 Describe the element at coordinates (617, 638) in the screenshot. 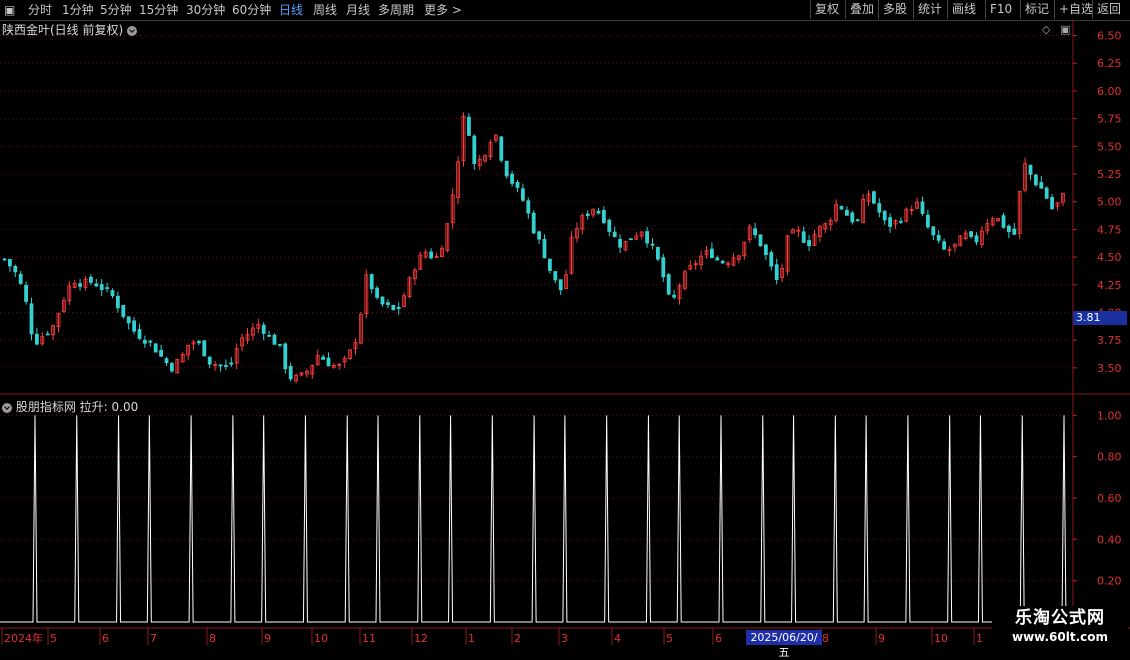

I see `date-label: 4` at that location.